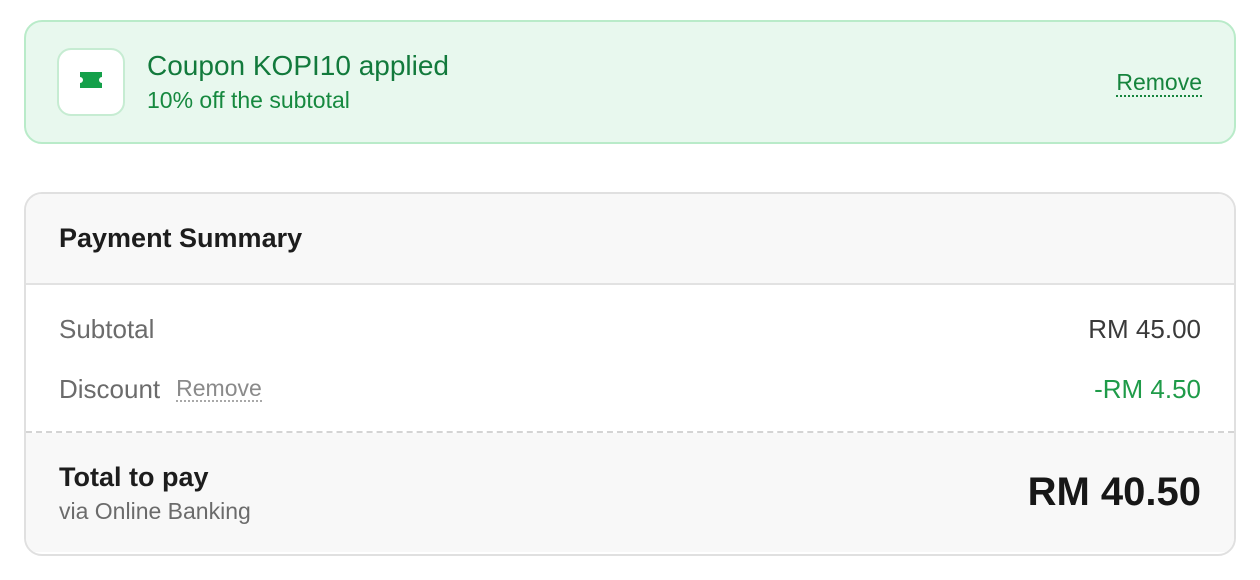 The image size is (1260, 580). What do you see at coordinates (298, 65) in the screenshot?
I see `coupon-title: Coupon KOPI10 applied` at bounding box center [298, 65].